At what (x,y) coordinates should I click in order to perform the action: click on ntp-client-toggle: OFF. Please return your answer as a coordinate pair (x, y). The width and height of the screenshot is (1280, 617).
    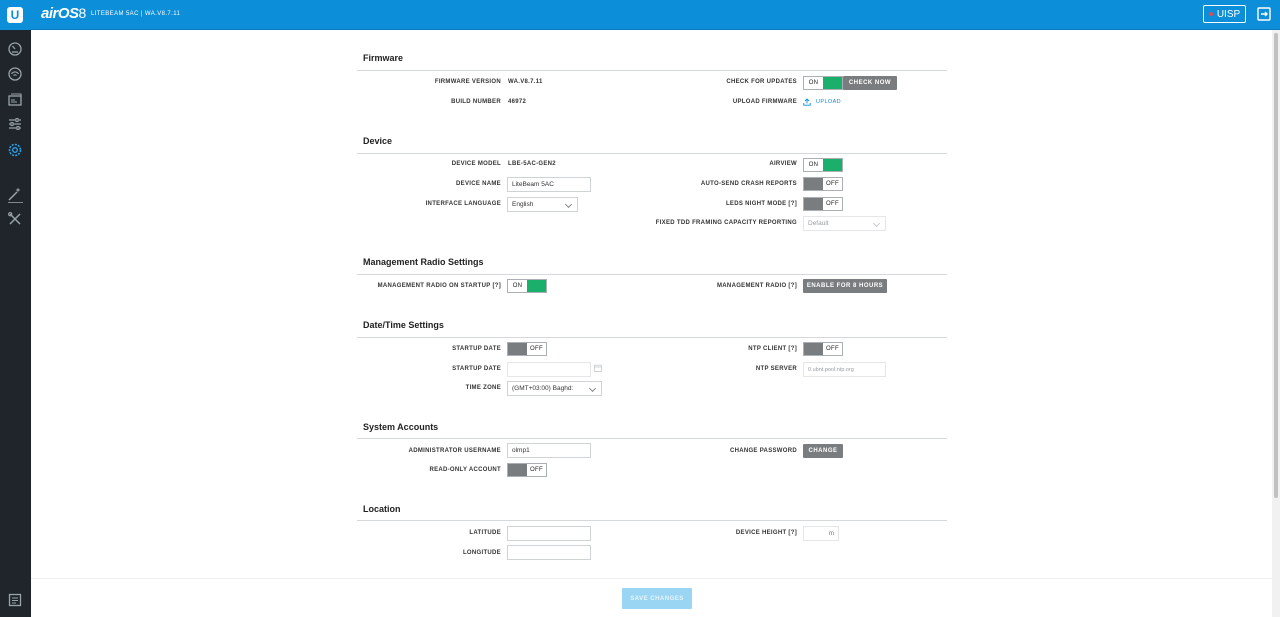
    Looking at the image, I should click on (823, 349).